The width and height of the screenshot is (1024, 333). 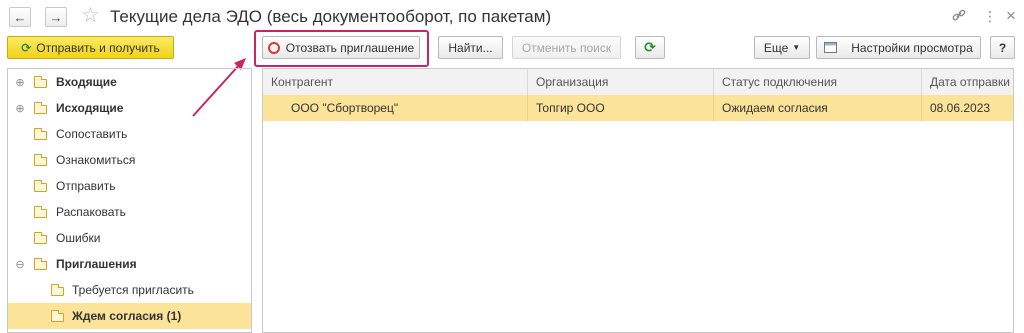 I want to click on refresh-button: ⟳, so click(x=650, y=47).